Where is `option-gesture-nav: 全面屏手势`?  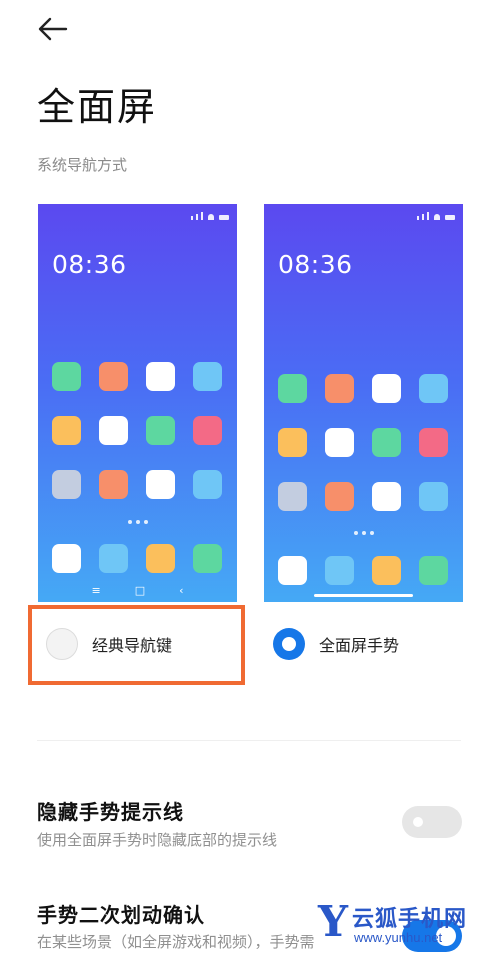
option-gesture-nav: 全面屏手势 is located at coordinates (336, 644).